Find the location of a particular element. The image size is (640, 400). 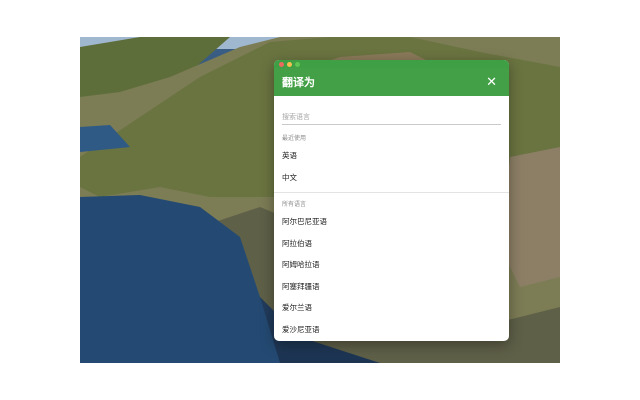

language-item-estonian: 爱沙尼亚语 is located at coordinates (391, 330).